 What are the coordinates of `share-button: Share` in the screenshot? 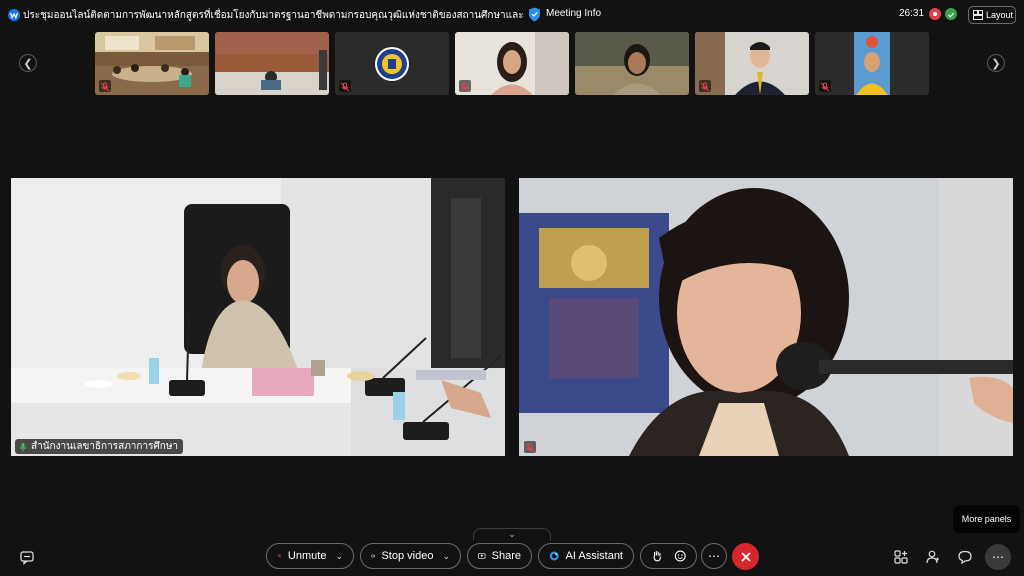 It's located at (499, 556).